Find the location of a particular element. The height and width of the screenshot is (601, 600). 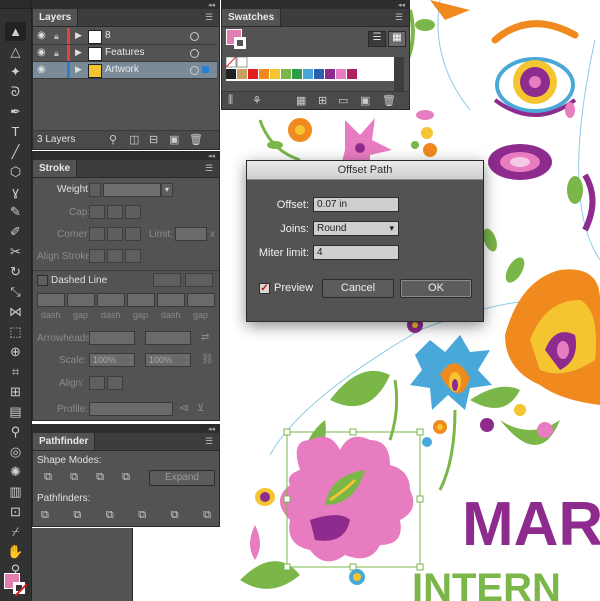

outline-icon: ⧉ is located at coordinates (175, 516).